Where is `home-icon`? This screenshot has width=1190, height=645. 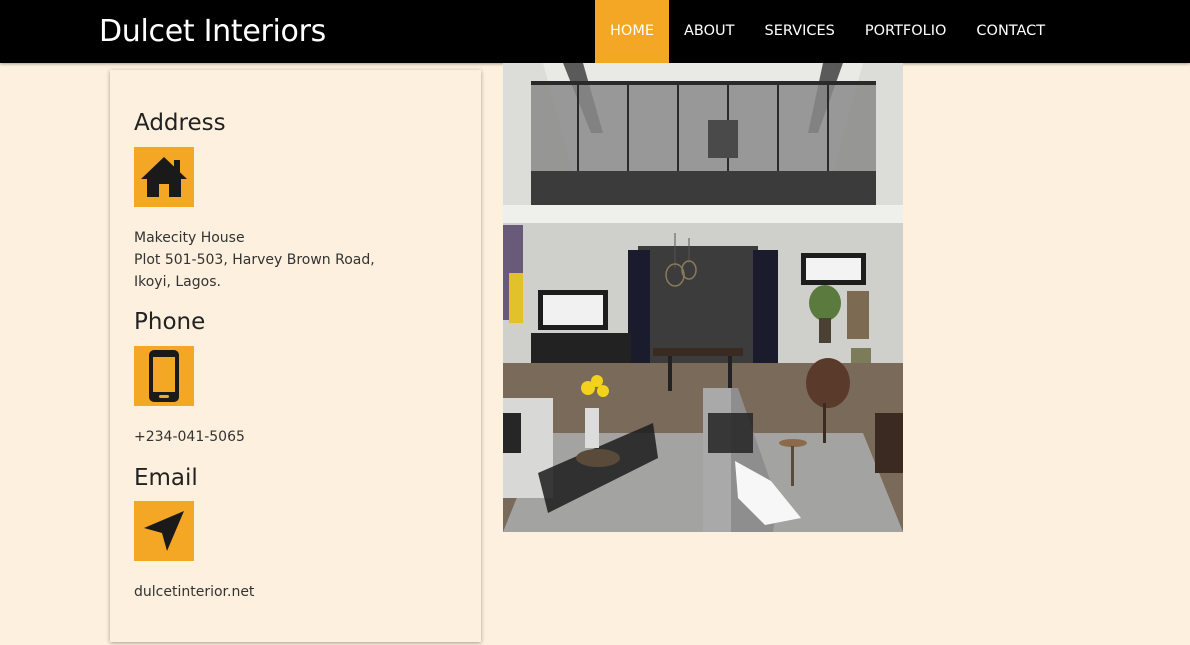 home-icon is located at coordinates (164, 177).